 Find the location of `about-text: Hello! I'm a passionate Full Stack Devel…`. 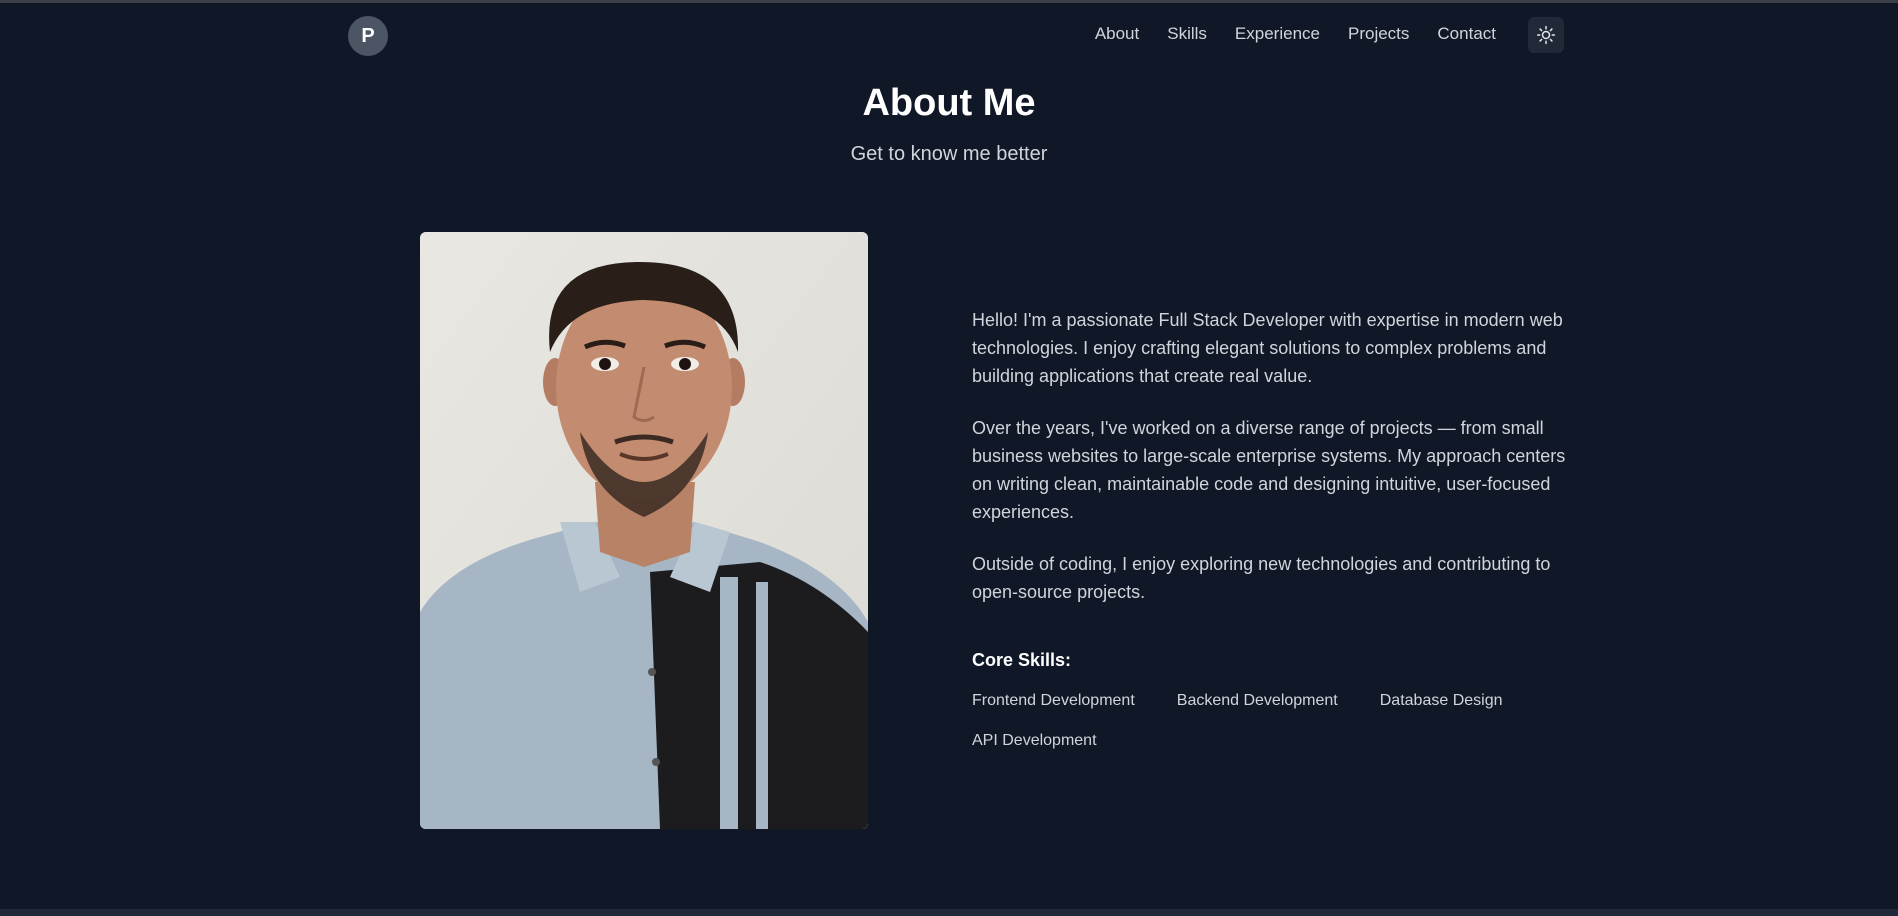

about-text: Hello! I'm a passionate Full Stack Devel… is located at coordinates (1272, 468).